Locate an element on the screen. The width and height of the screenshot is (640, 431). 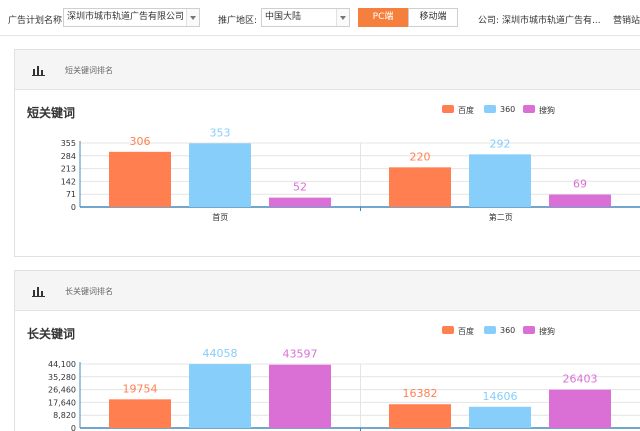
region-label: 推广地区: is located at coordinates (238, 21).